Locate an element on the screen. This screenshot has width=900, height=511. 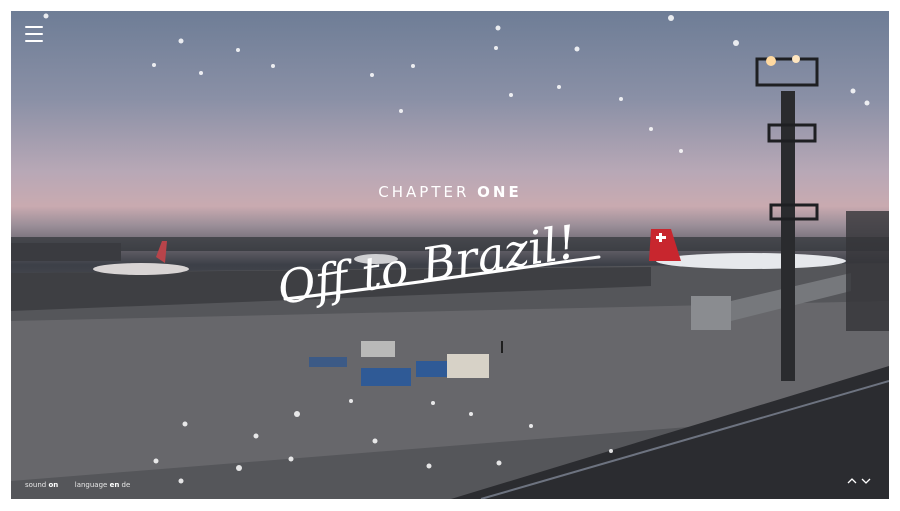
menu-bar-bottom is located at coordinates (34, 41).